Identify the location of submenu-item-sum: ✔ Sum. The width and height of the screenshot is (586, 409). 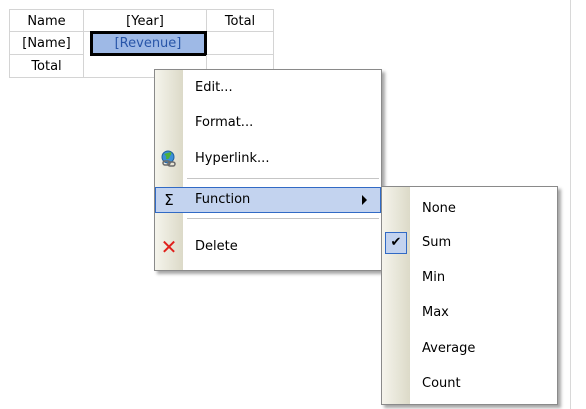
(469, 243).